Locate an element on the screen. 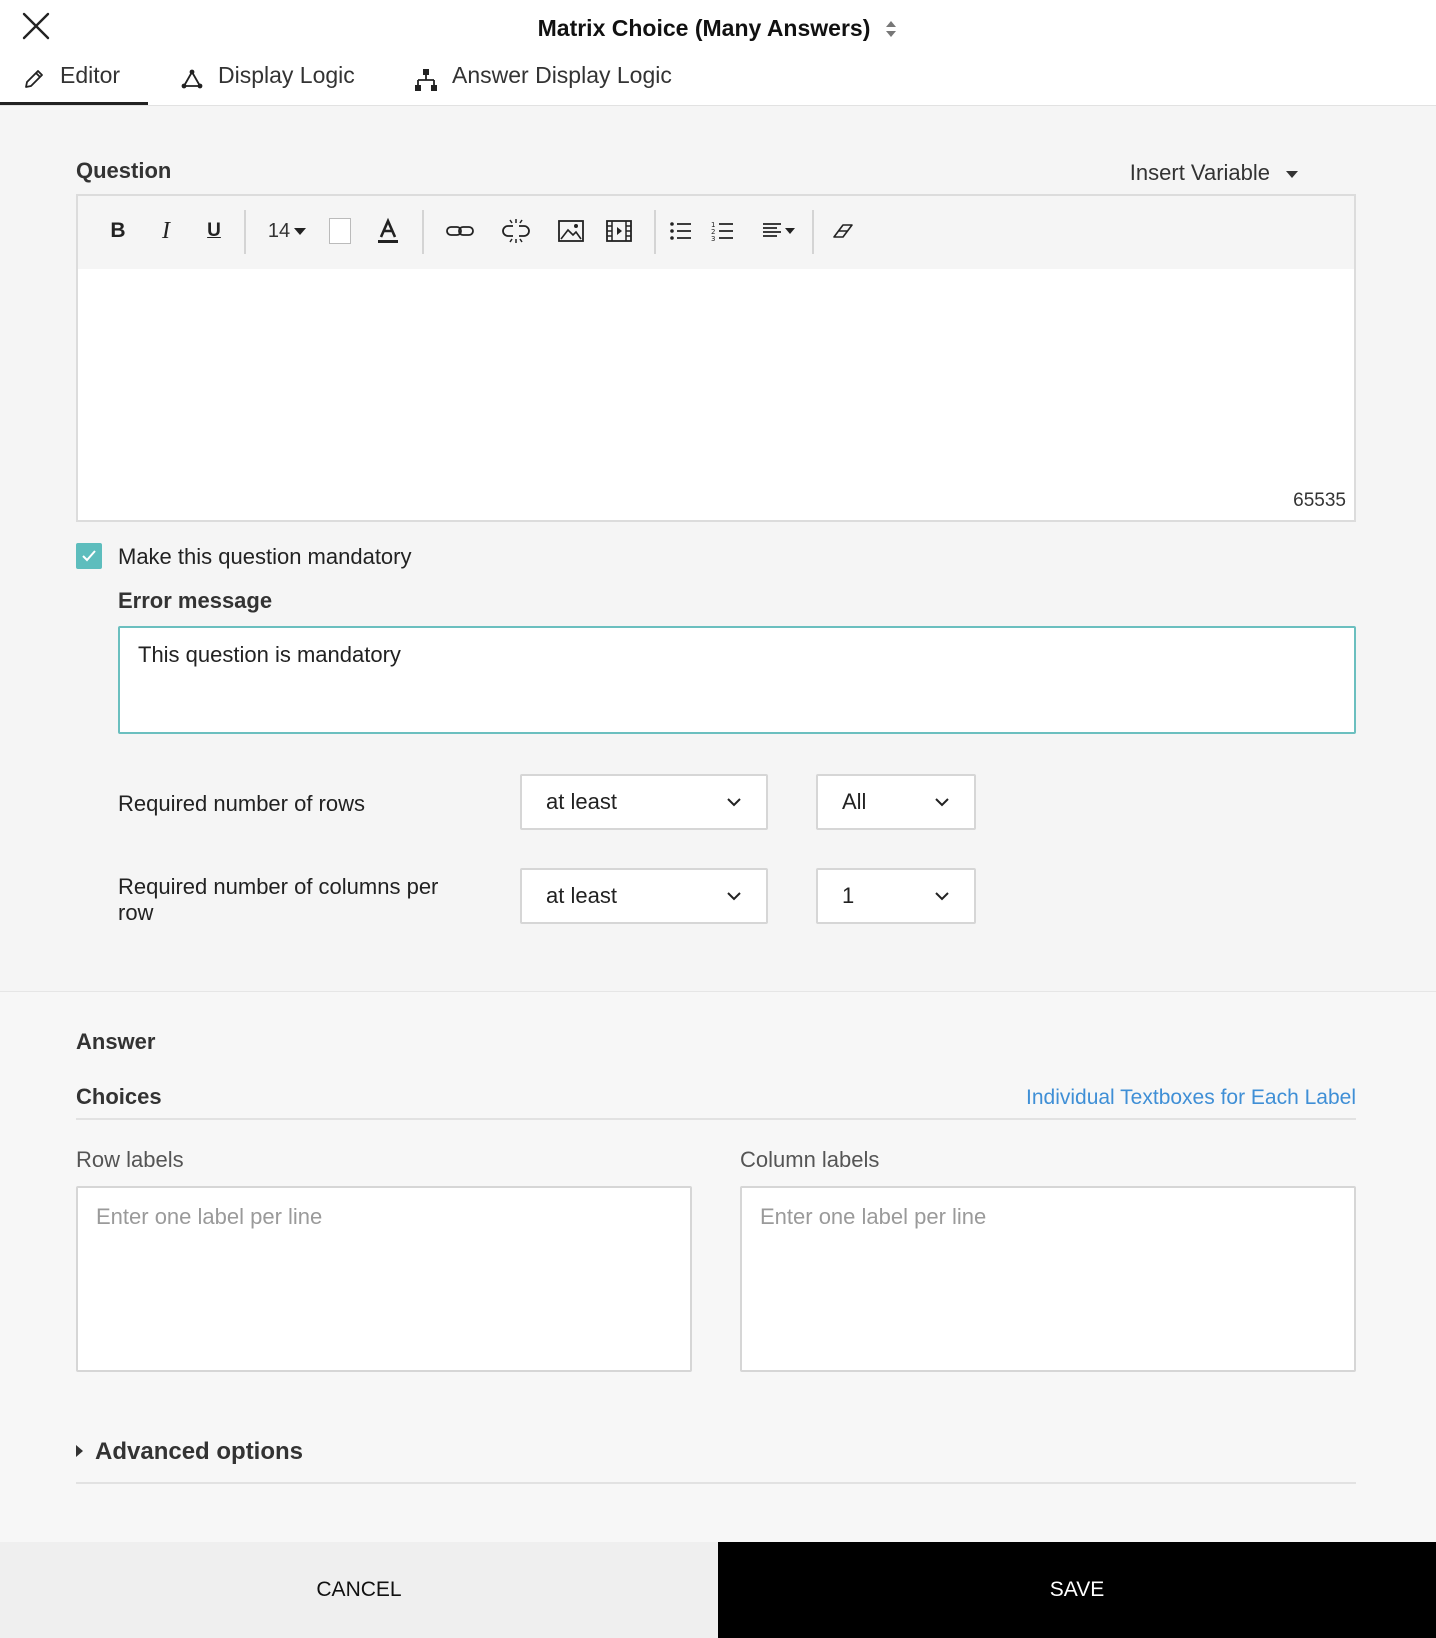 The height and width of the screenshot is (1638, 1436). required-columns-label: Required number of columns per row is located at coordinates (278, 899).